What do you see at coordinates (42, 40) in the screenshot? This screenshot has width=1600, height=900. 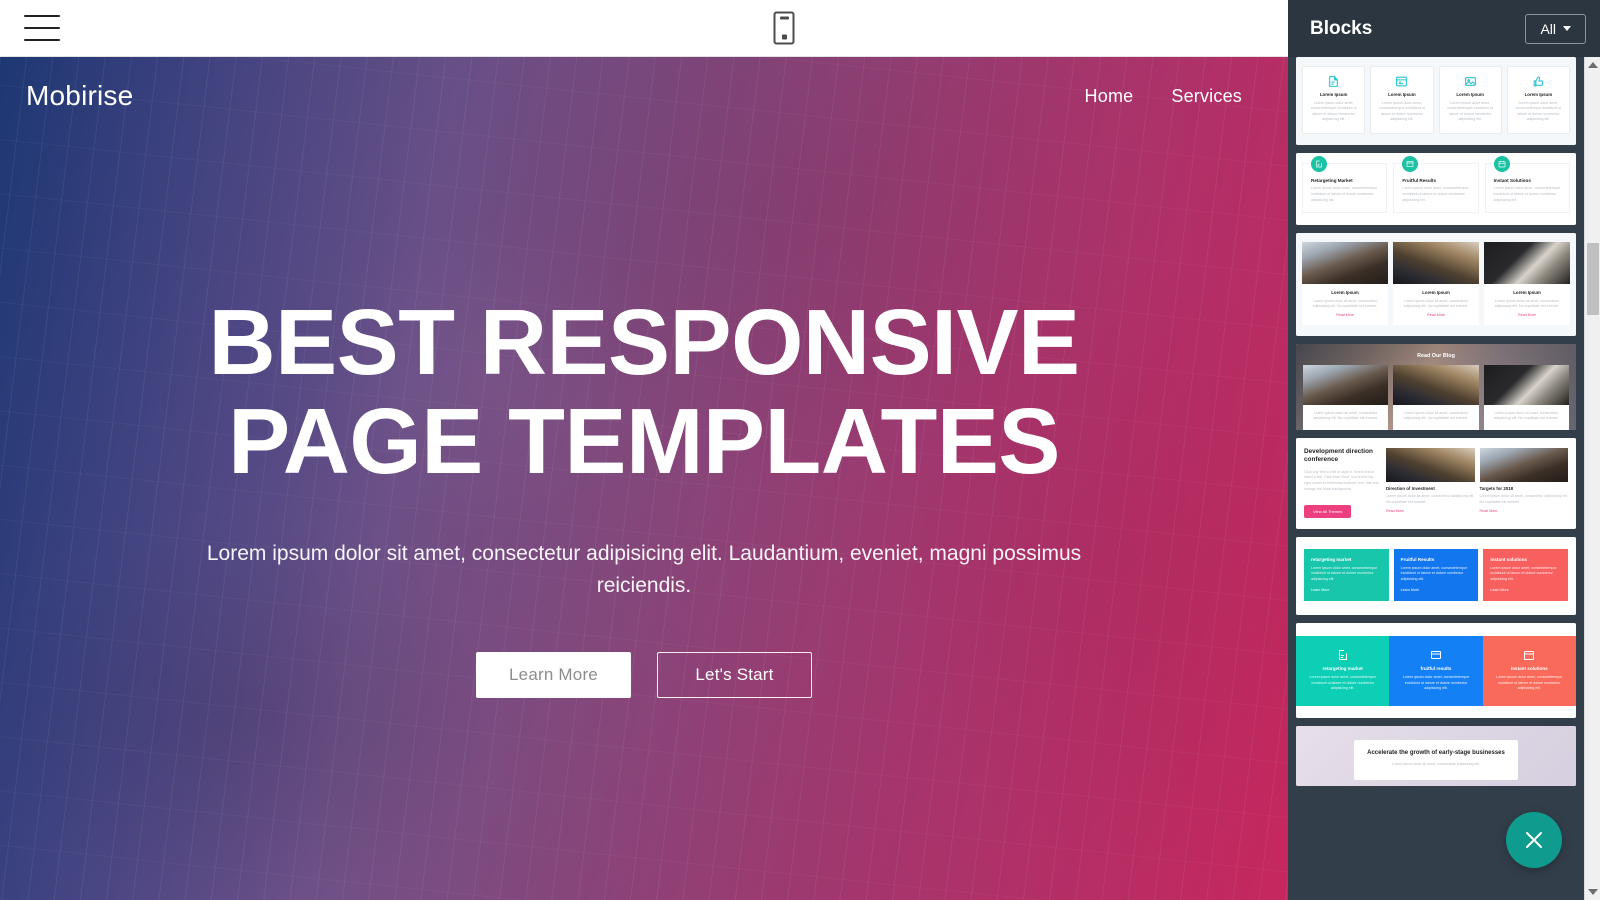 I see `hamburger-bar` at bounding box center [42, 40].